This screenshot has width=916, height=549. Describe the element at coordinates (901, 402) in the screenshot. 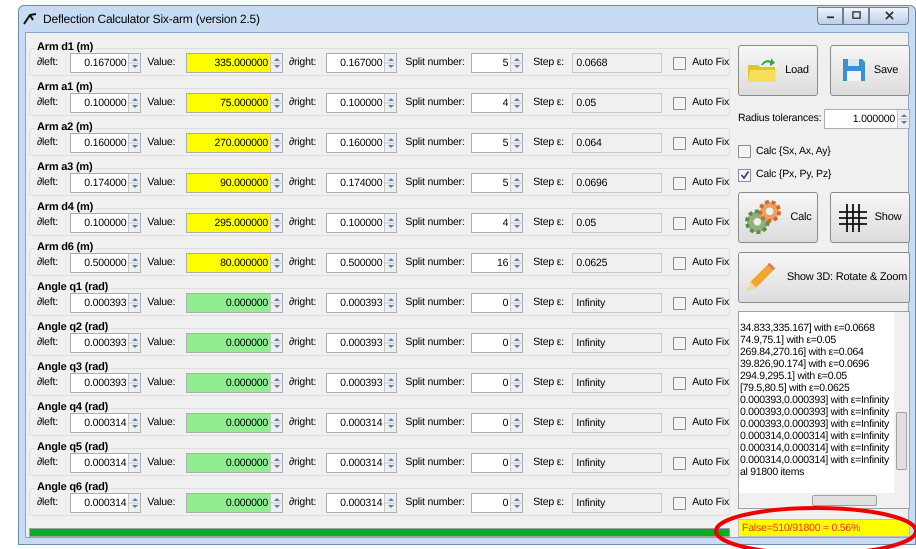

I see `vertical-scrollbar` at that location.